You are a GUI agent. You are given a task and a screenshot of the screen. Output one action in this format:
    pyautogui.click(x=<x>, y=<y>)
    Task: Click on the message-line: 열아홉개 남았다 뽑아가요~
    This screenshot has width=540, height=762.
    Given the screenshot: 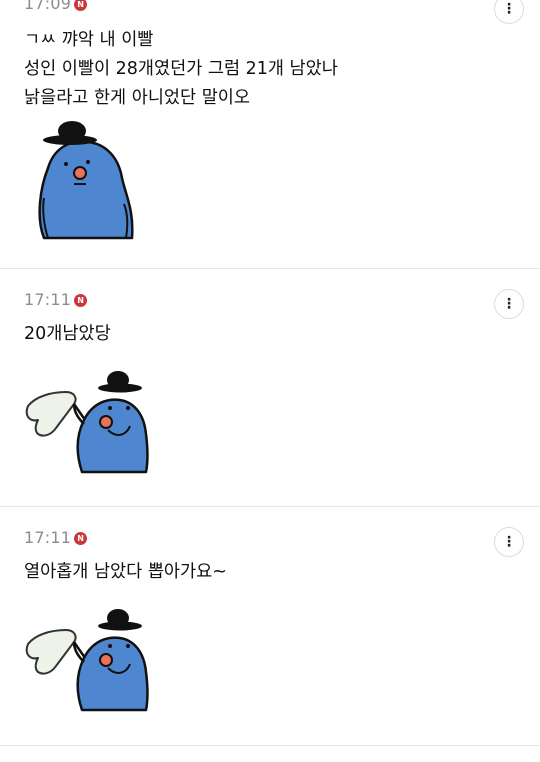 What is the action you would take?
    pyautogui.click(x=125, y=572)
    